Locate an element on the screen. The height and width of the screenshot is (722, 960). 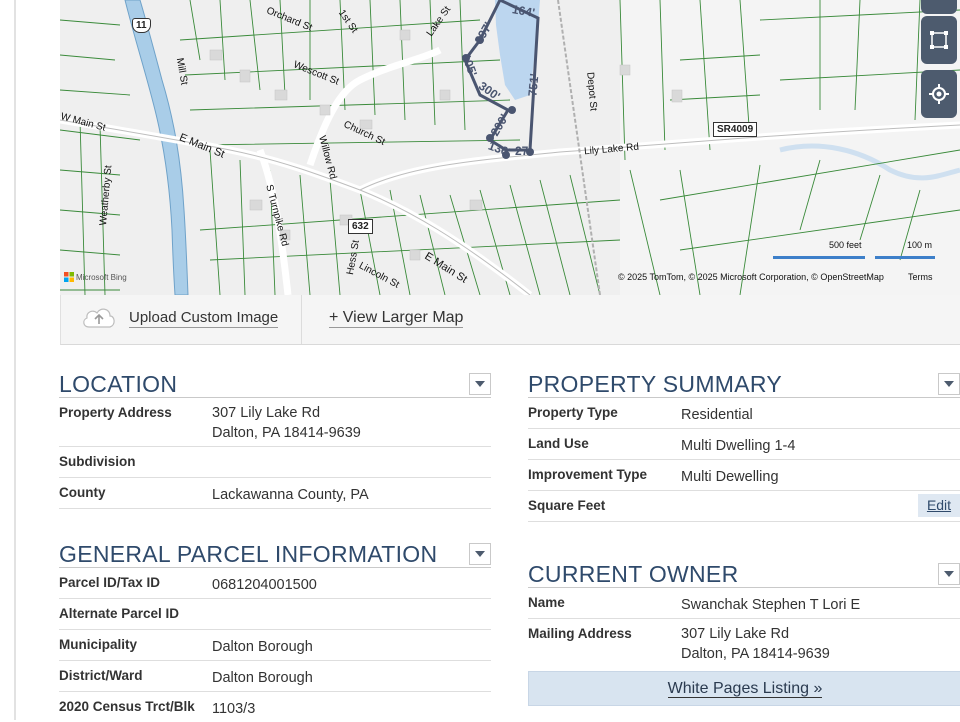
municipality-label: Municipality is located at coordinates (98, 644).